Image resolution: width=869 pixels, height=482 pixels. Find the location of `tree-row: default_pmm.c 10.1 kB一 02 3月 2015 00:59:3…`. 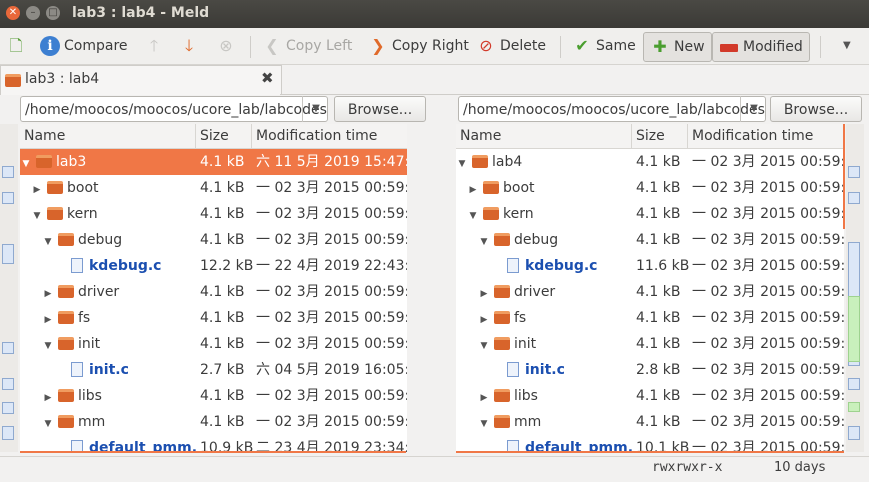

tree-row: default_pmm.c 10.1 kB一 02 3月 2015 00:59:3… is located at coordinates (650, 443).